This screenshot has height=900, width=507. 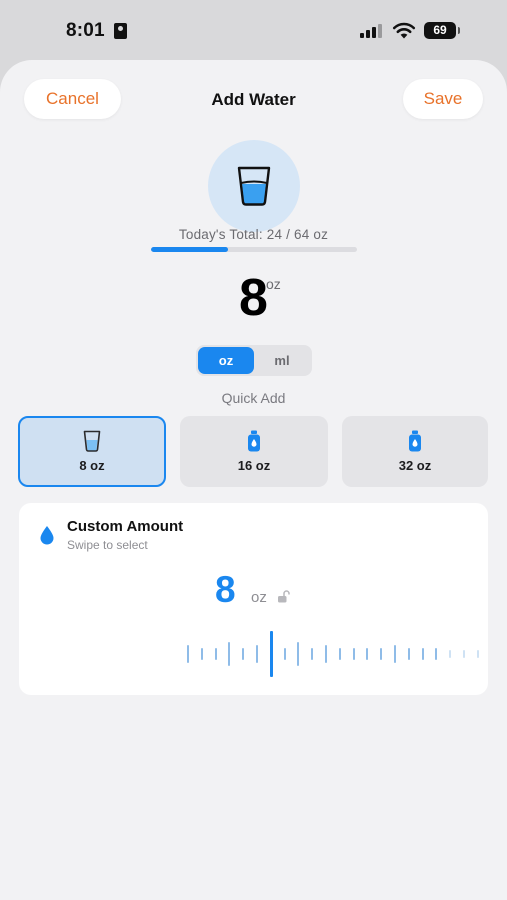 I want to click on quick-add-32oz: 32 oz, so click(x=415, y=451).